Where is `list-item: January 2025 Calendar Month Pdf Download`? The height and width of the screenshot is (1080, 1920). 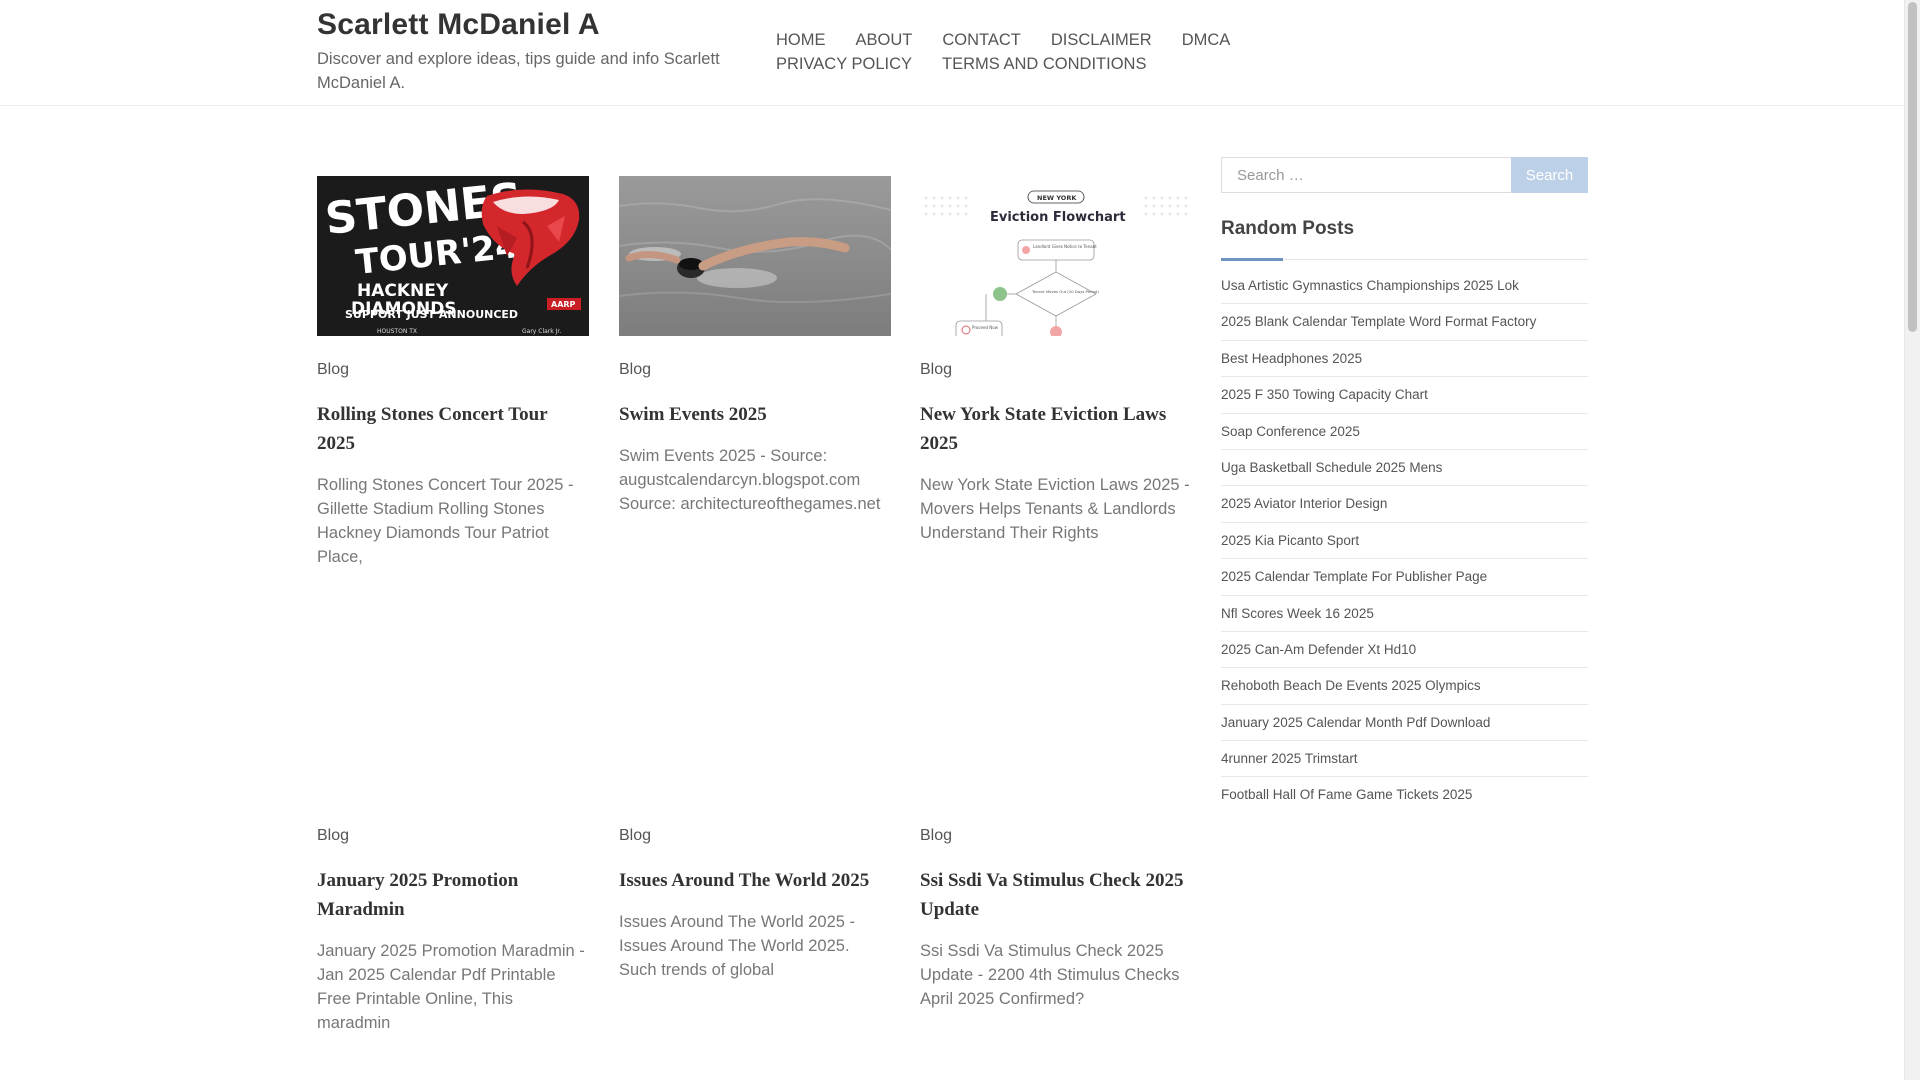
list-item: January 2025 Calendar Month Pdf Download is located at coordinates (1404, 723).